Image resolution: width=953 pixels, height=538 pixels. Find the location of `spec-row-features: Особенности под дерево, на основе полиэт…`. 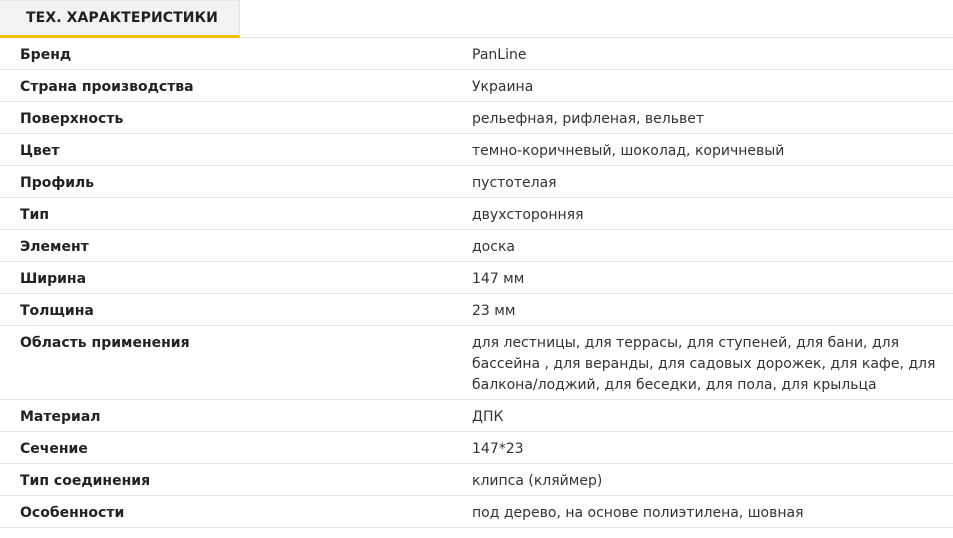

spec-row-features: Особенности под дерево, на основе полиэт… is located at coordinates (476, 512).